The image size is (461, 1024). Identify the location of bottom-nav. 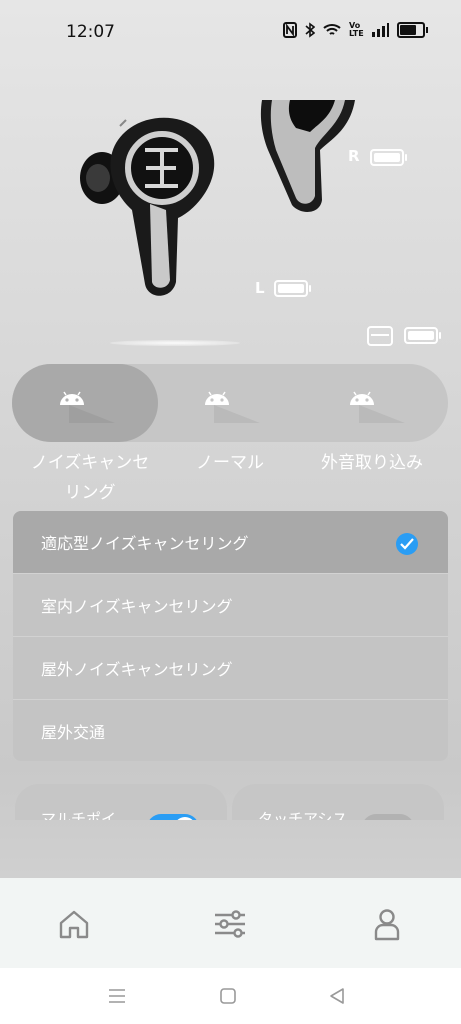
(230, 923).